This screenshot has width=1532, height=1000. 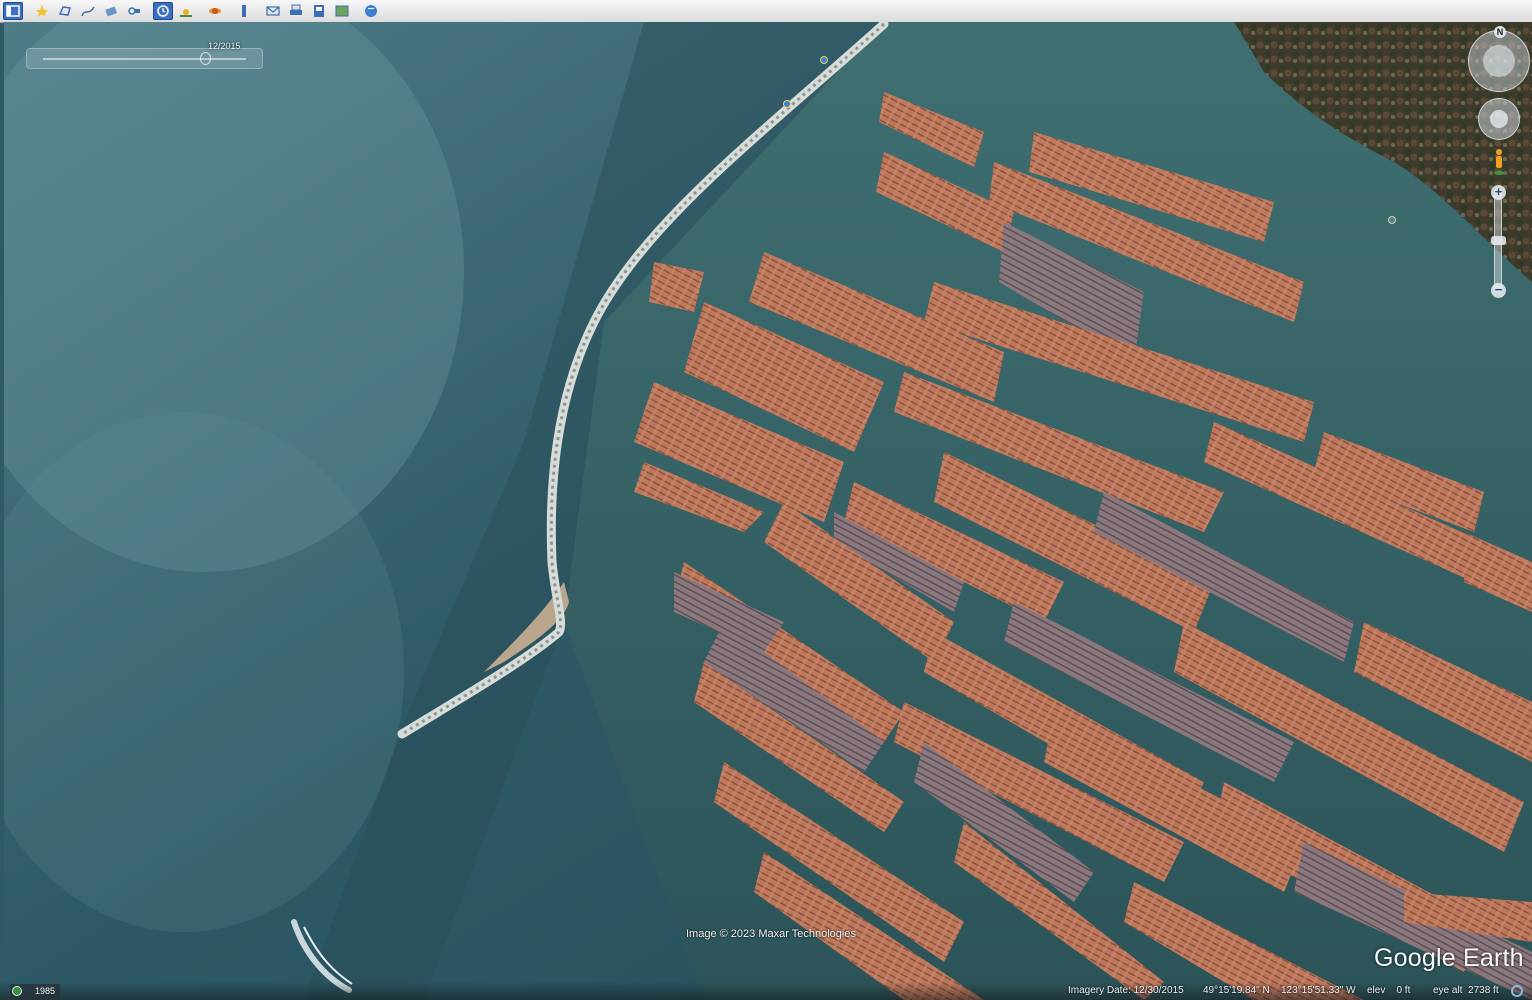 What do you see at coordinates (17, 991) in the screenshot?
I see `globe-icon` at bounding box center [17, 991].